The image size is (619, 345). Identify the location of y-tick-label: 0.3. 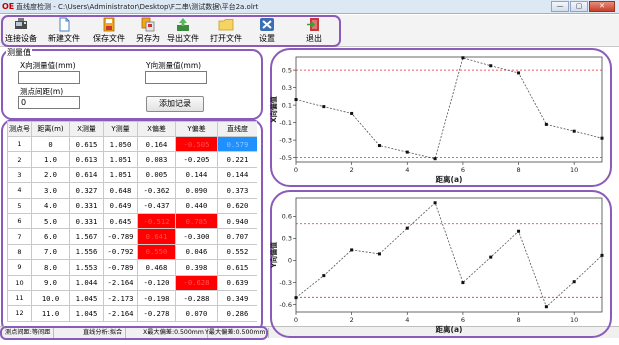
(287, 239).